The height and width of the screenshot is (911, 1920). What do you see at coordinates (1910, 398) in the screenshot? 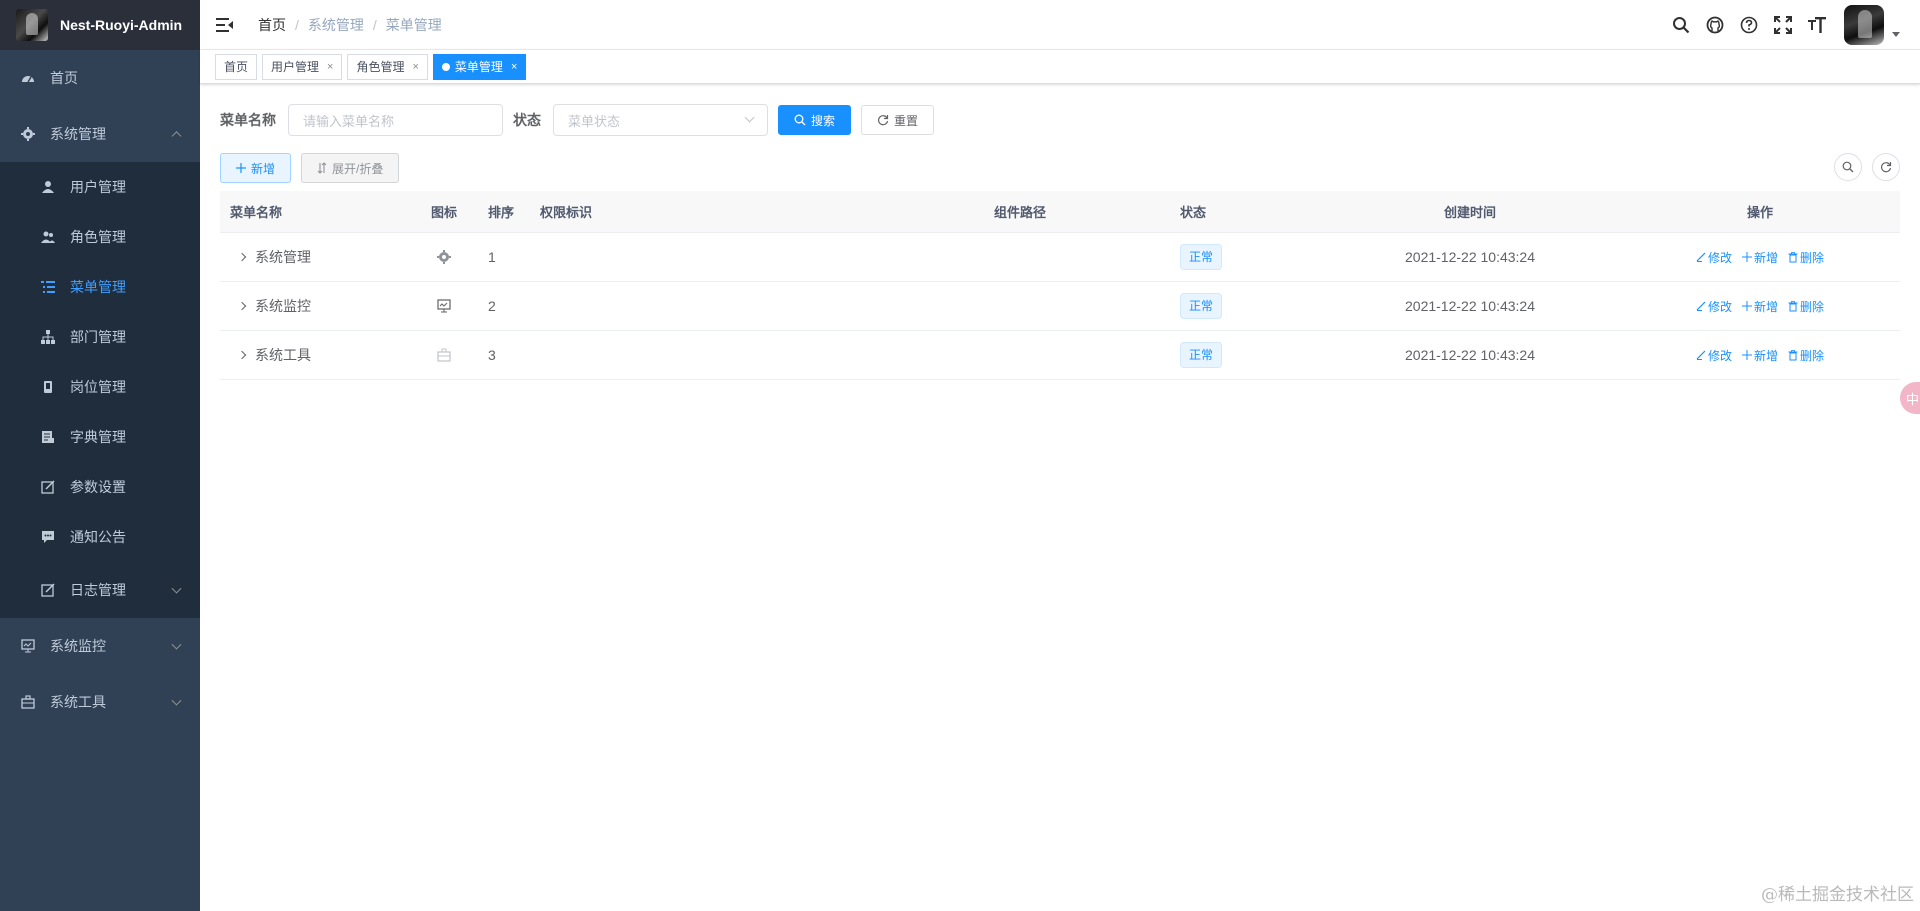
I see `floating-helper-badge: 中` at bounding box center [1910, 398].